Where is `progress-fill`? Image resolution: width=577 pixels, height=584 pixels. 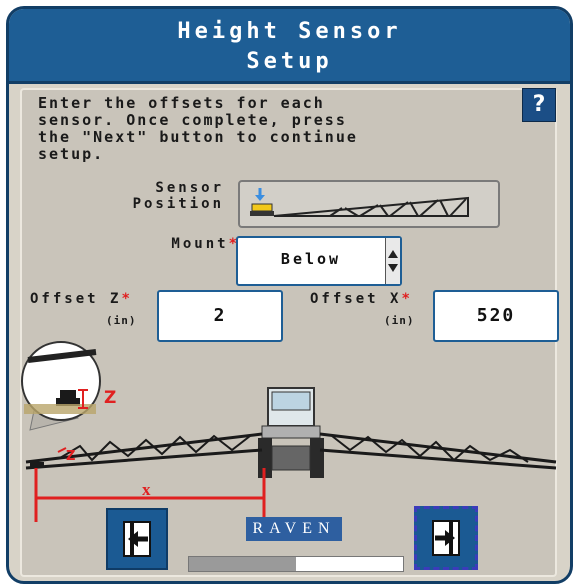 progress-fill is located at coordinates (242, 564).